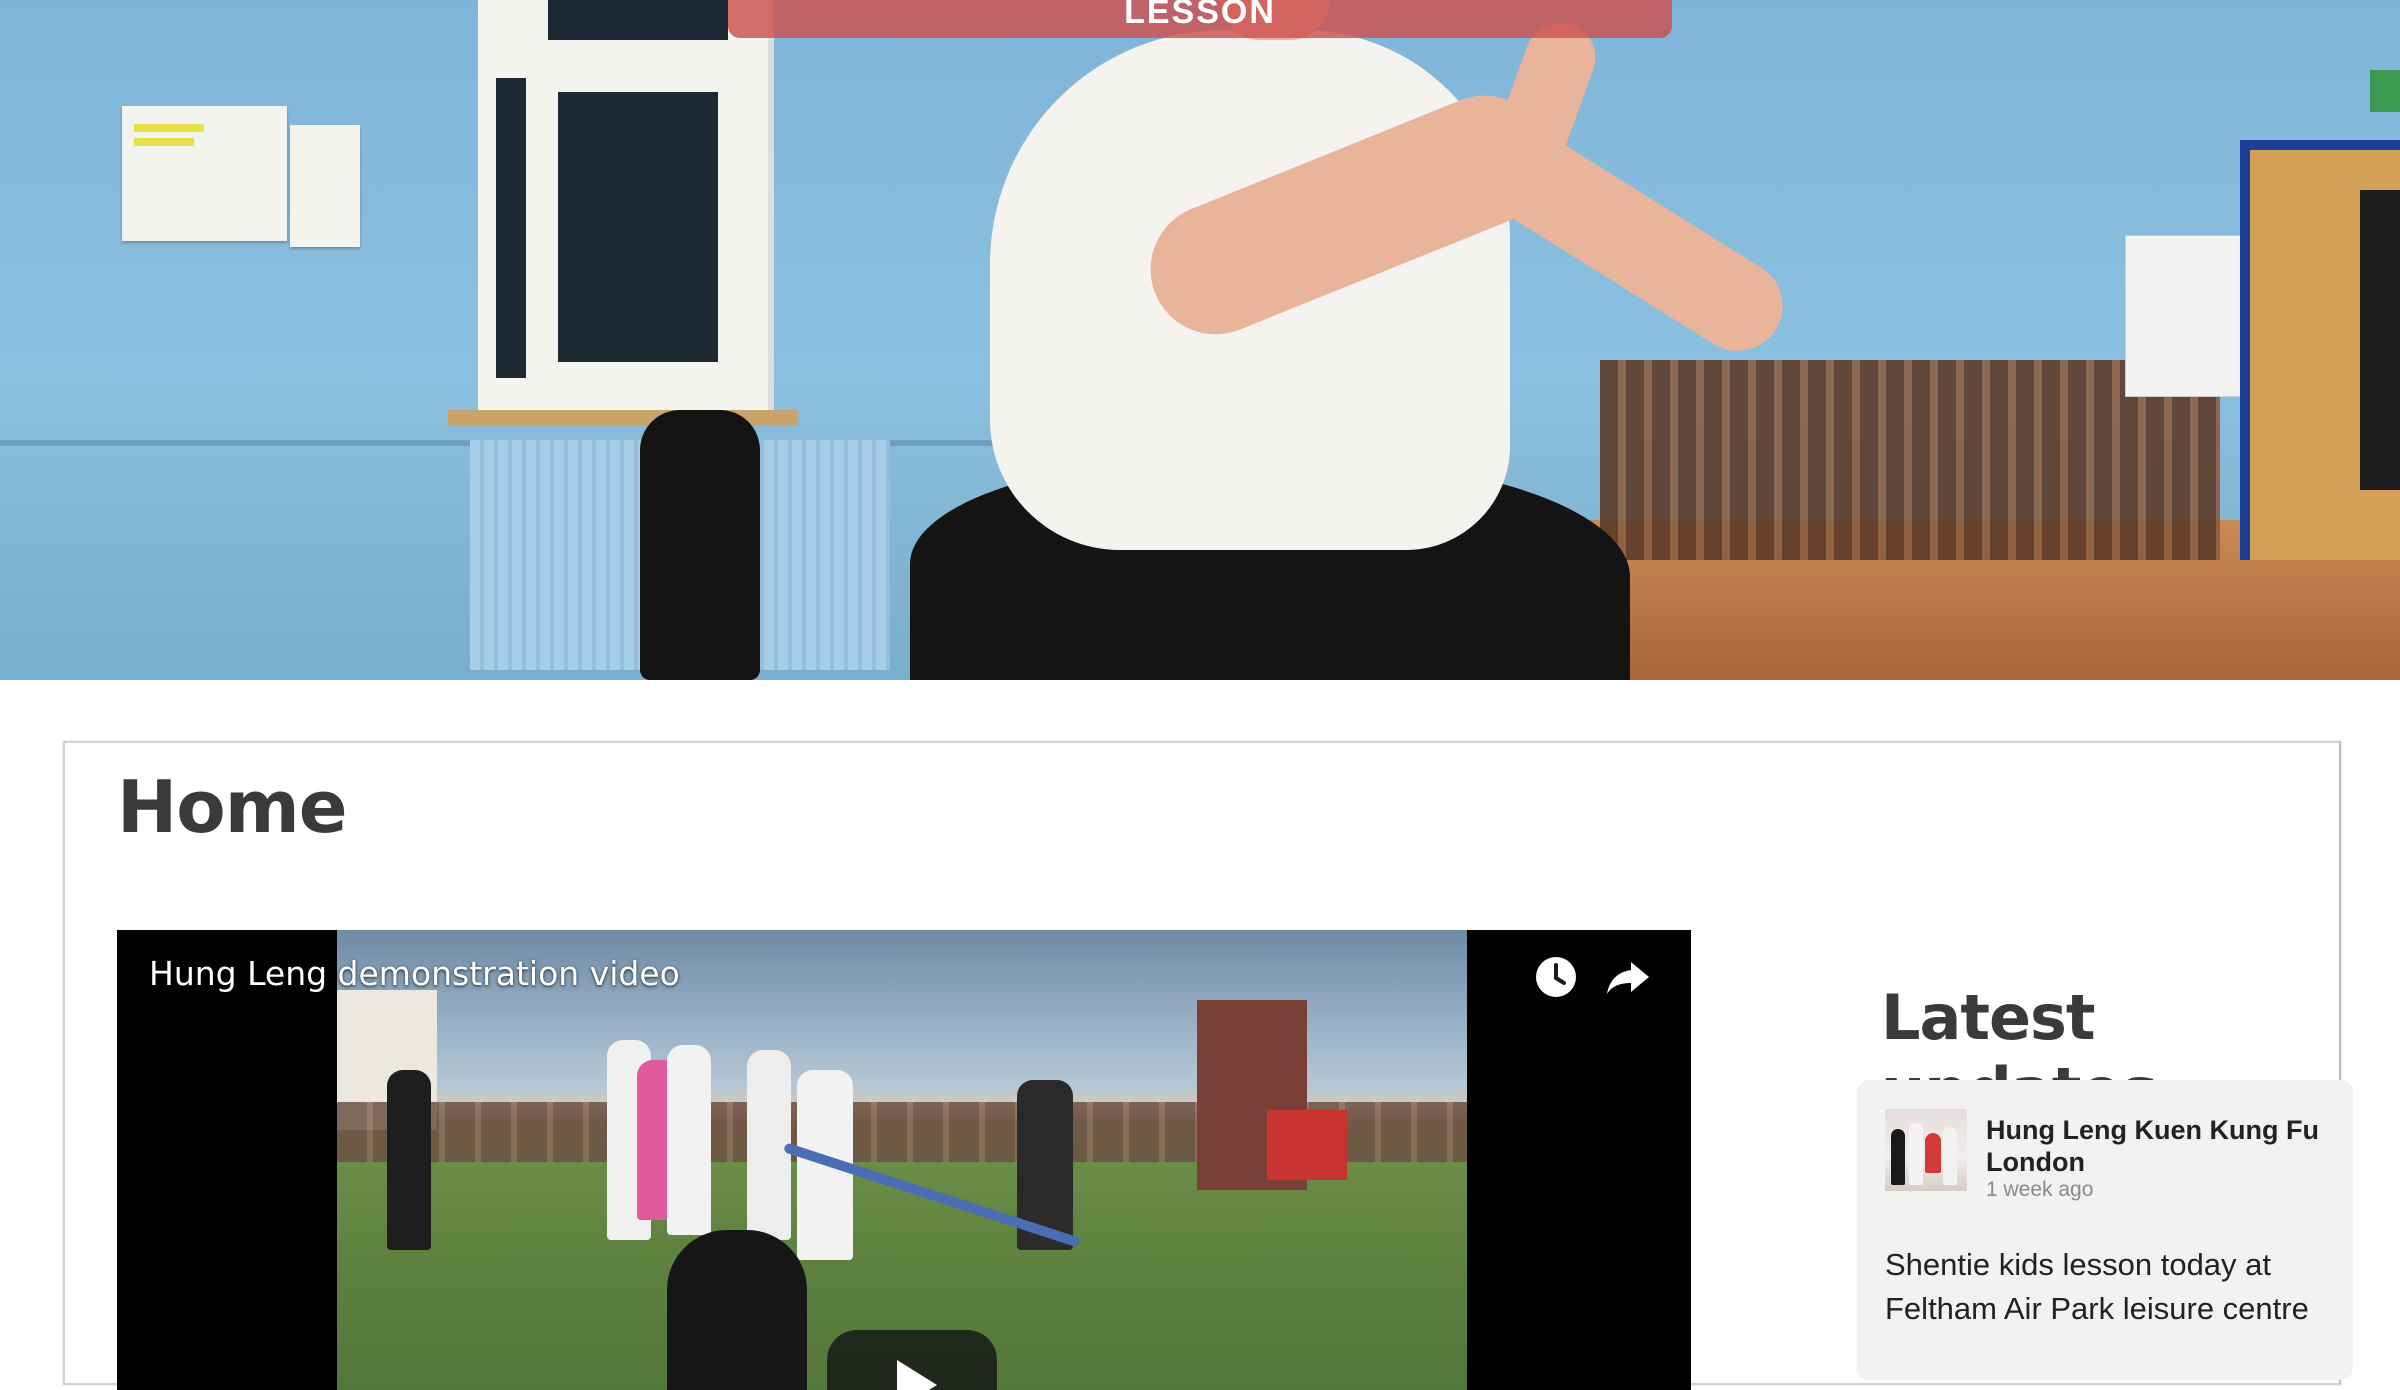 The image size is (2400, 1390). I want to click on share-arrow-icon, so click(1628, 977).